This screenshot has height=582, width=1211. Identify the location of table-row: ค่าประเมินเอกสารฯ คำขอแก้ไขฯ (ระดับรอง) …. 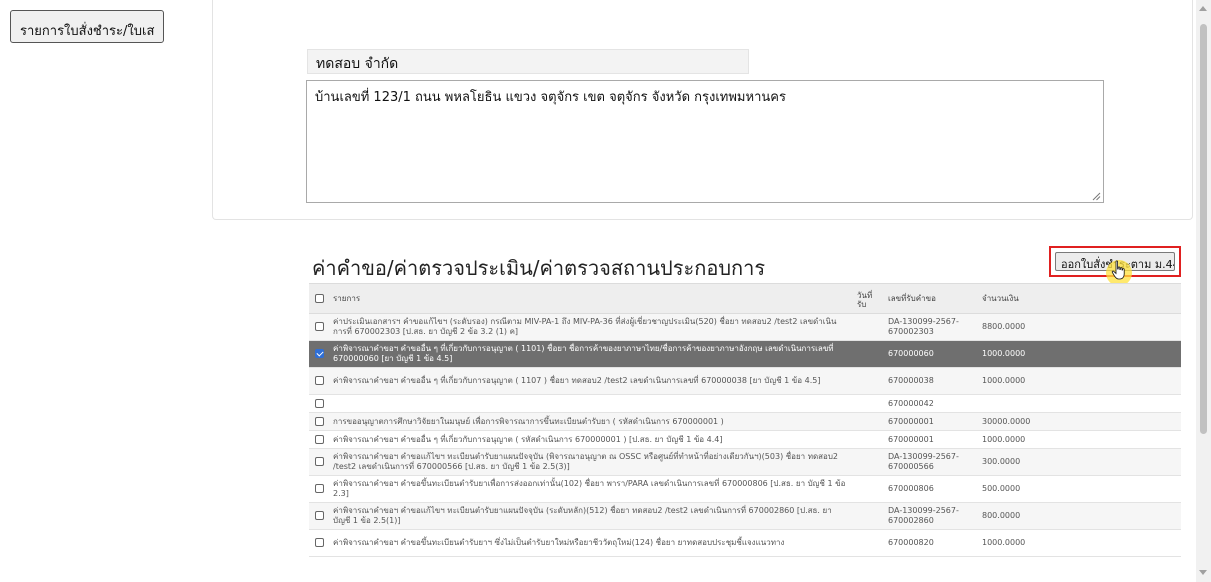
(745, 327).